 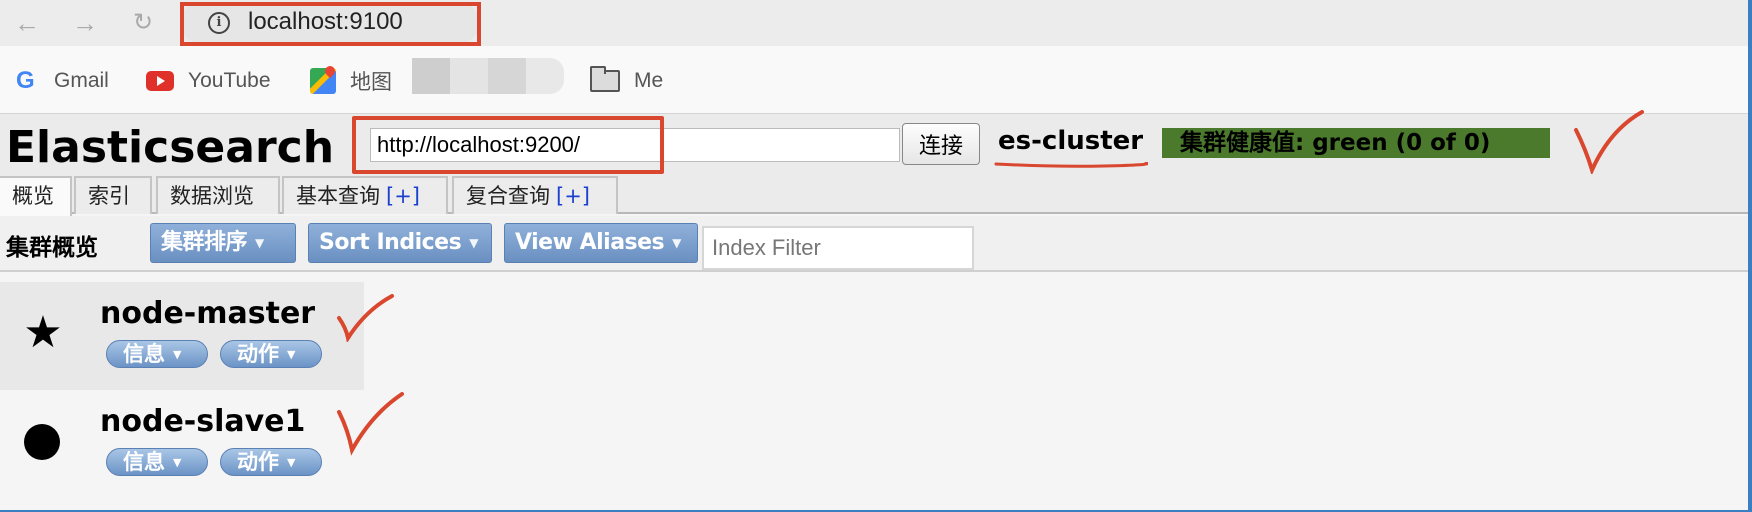 What do you see at coordinates (941, 144) in the screenshot?
I see `connect-button: 连接` at bounding box center [941, 144].